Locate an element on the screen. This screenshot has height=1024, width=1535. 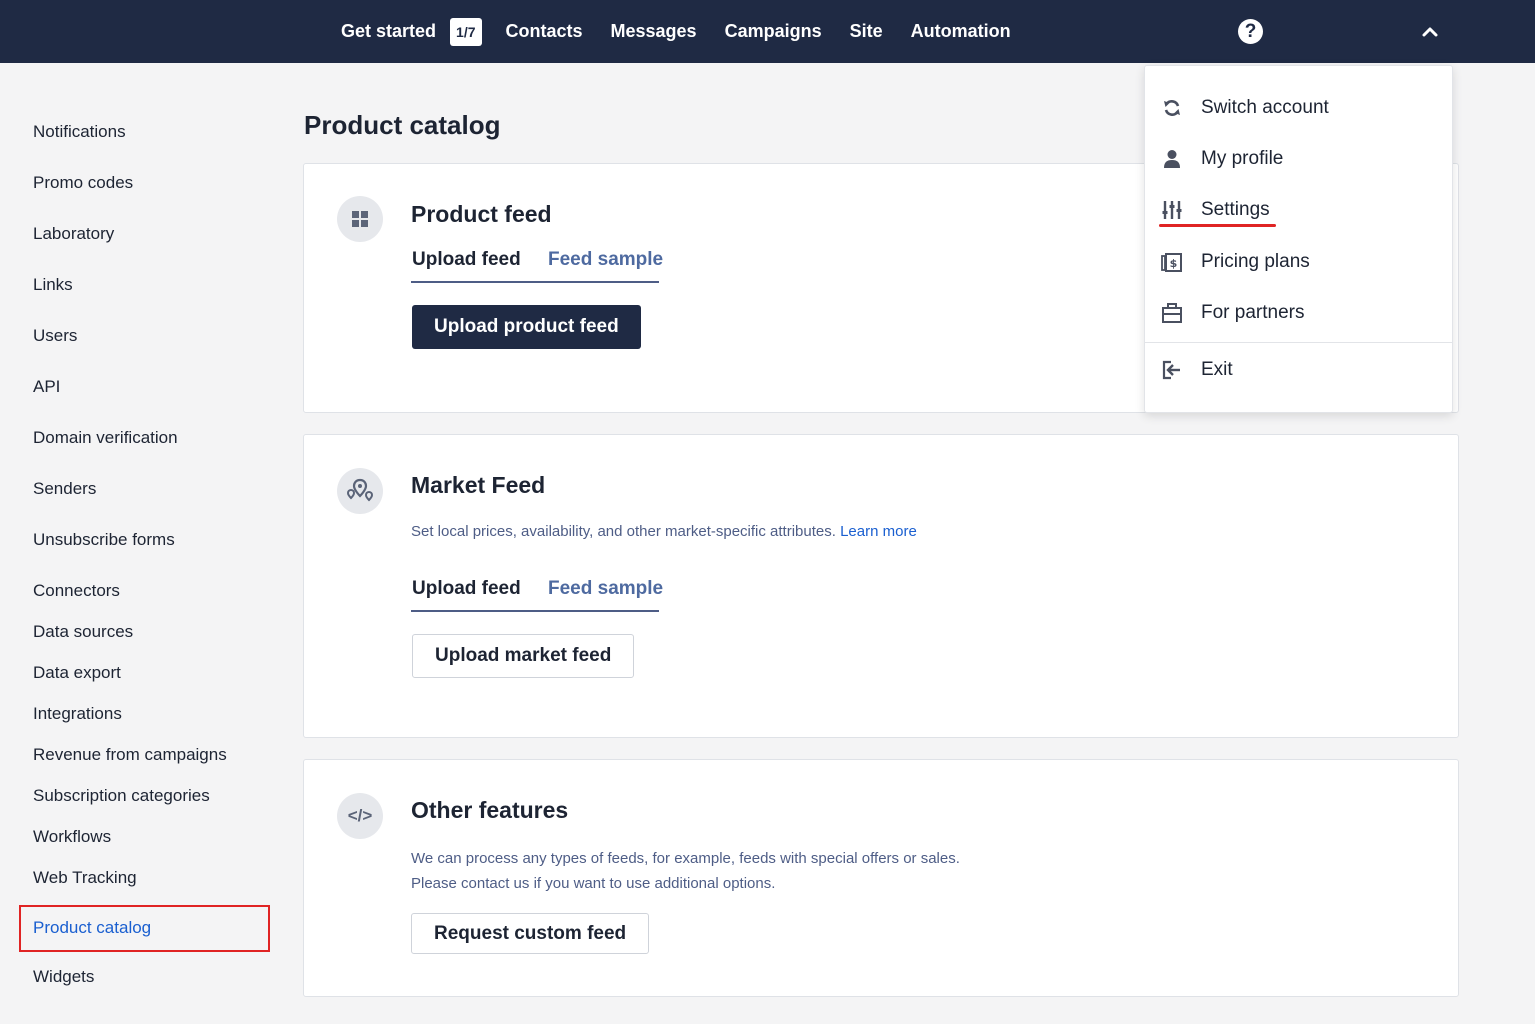
menu-item-switch-account: Switch account is located at coordinates (1298, 108).